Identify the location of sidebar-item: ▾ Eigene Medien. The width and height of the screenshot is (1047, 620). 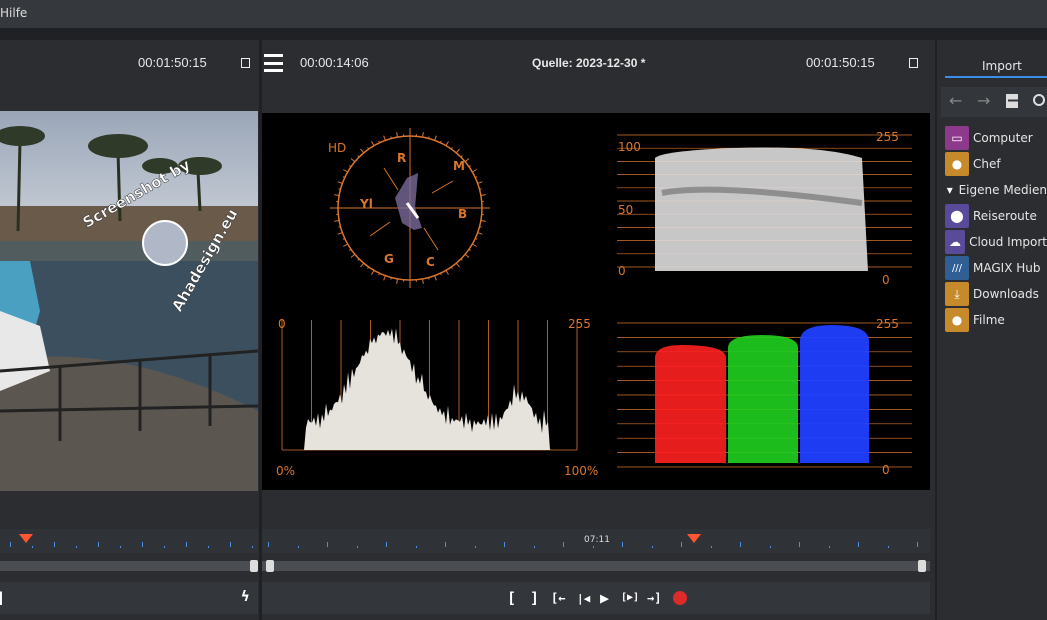
(996, 190).